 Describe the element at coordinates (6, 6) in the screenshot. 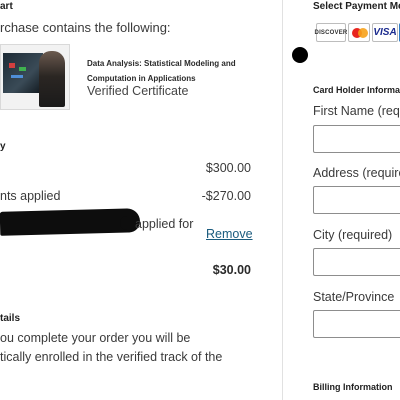

I see `cart-heading: art` at that location.